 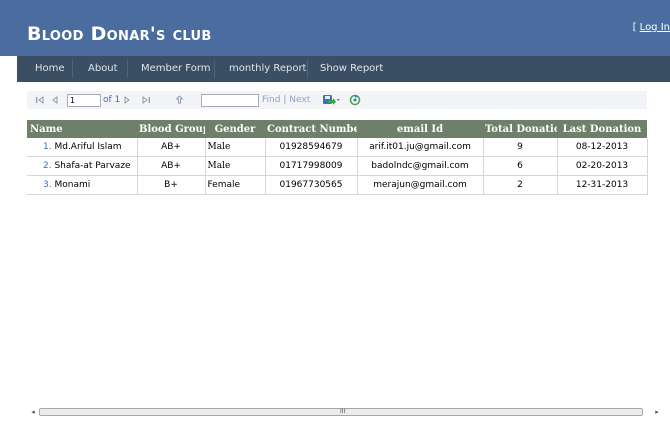 I want to click on nav-show-report: Show Report, so click(x=351, y=69).